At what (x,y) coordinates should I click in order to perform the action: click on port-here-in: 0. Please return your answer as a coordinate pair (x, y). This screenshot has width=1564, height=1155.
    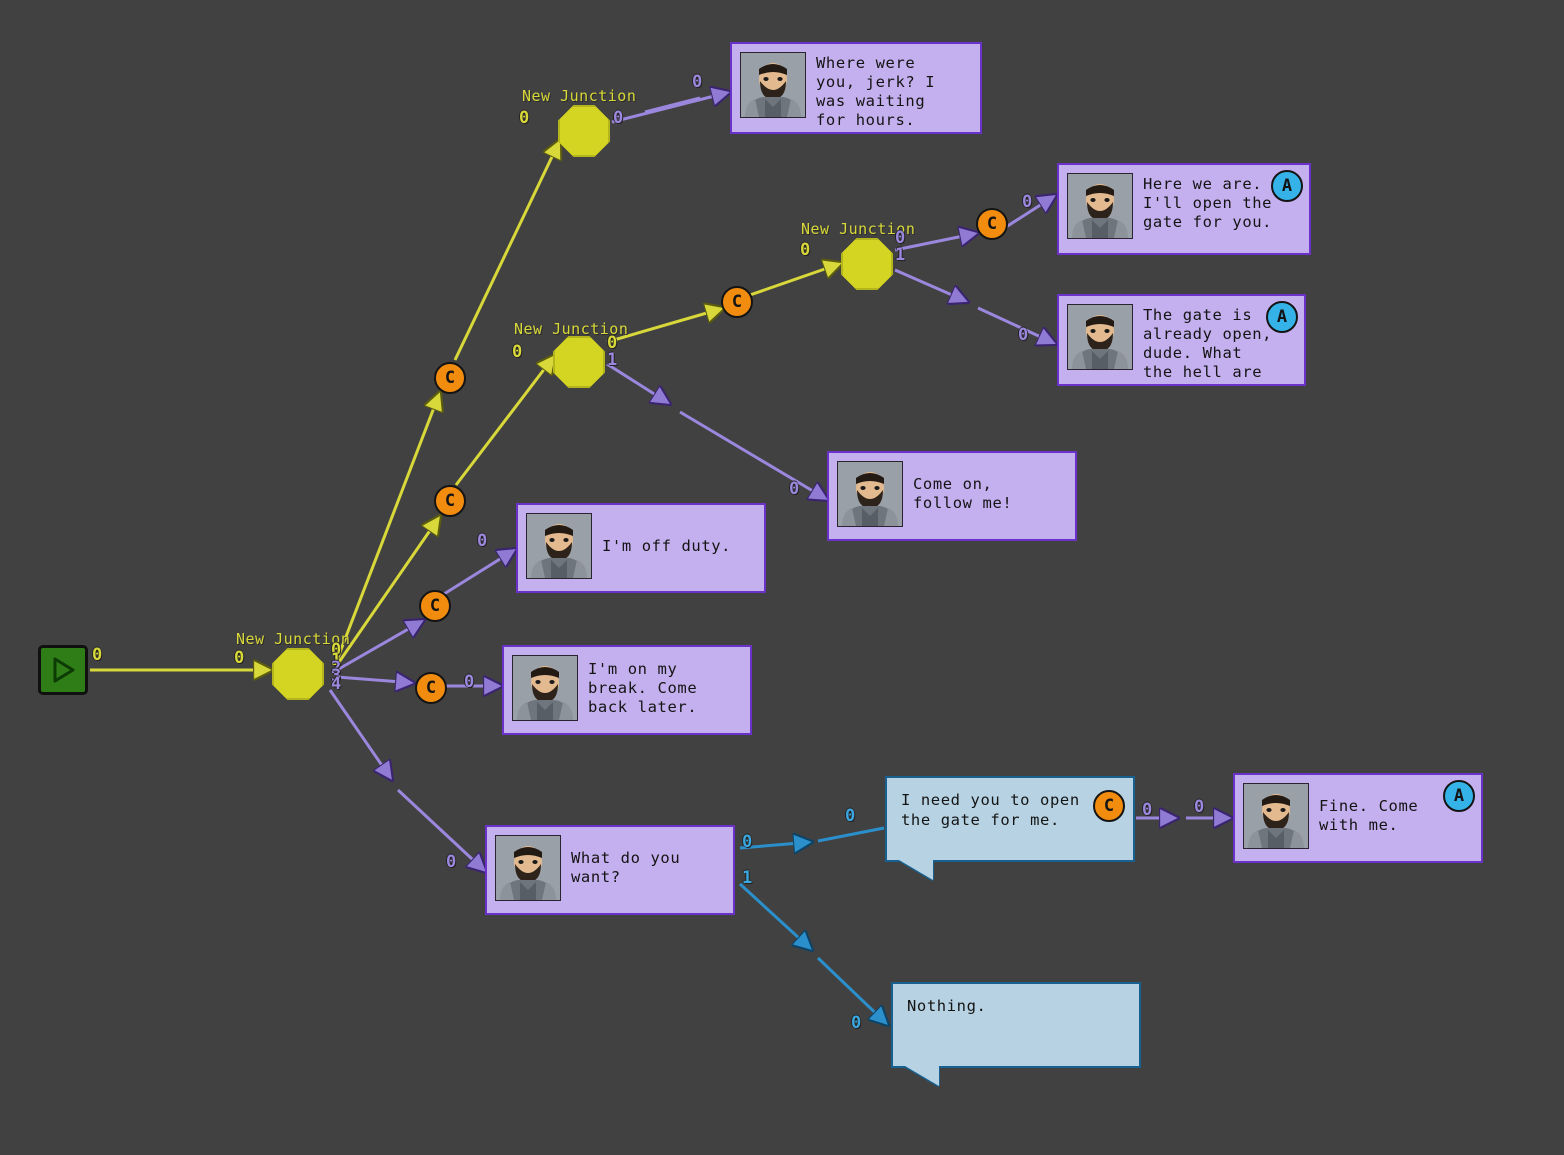
    Looking at the image, I should click on (1027, 202).